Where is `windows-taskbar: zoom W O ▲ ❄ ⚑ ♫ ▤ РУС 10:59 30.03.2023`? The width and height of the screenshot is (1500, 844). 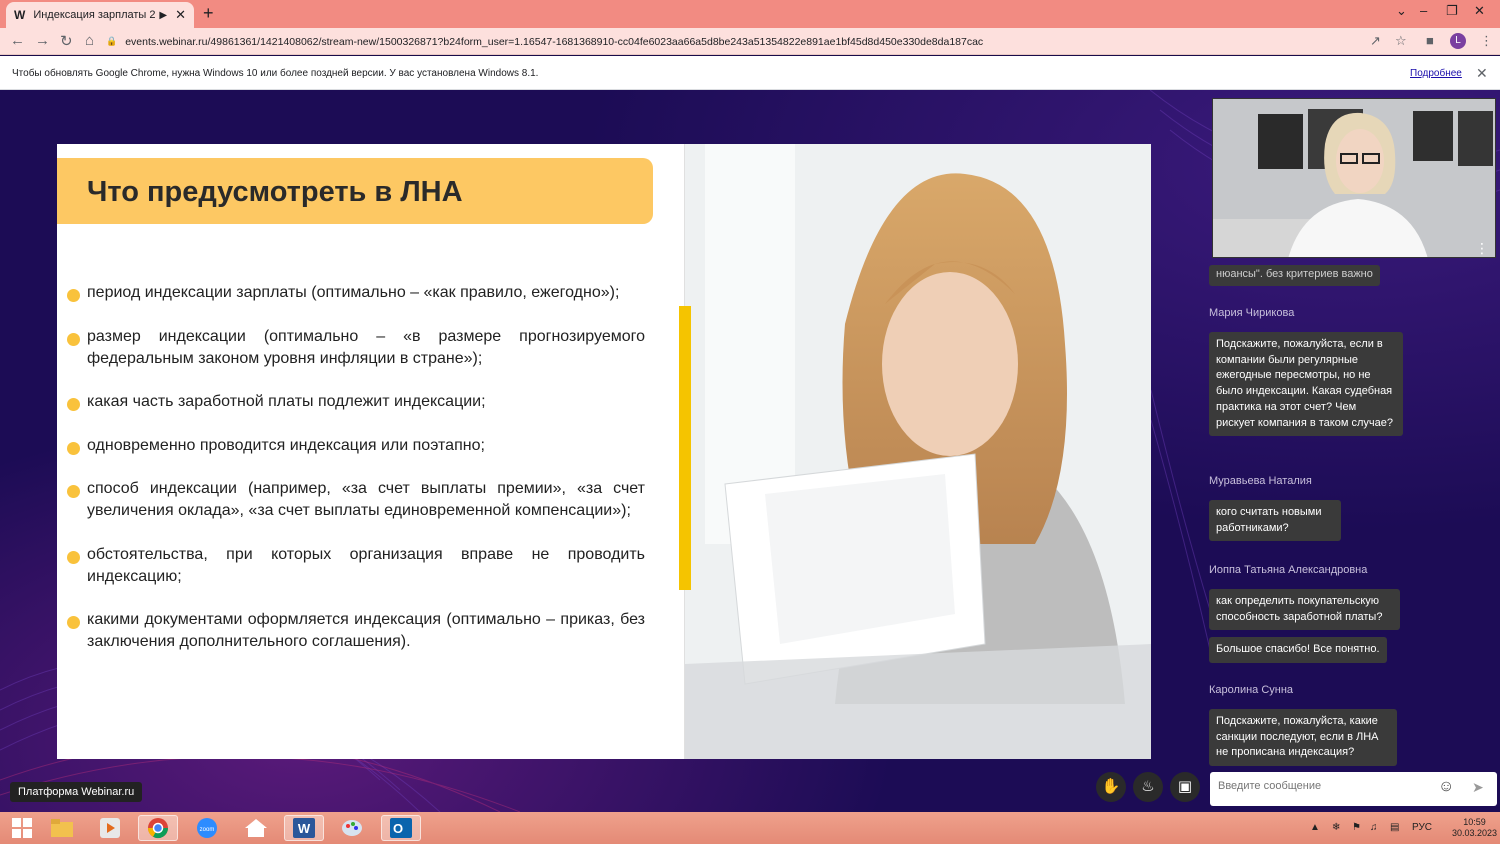
windows-taskbar: zoom W O ▲ ❄ ⚑ ♫ ▤ РУС 10:59 30.03.2023 is located at coordinates (750, 828).